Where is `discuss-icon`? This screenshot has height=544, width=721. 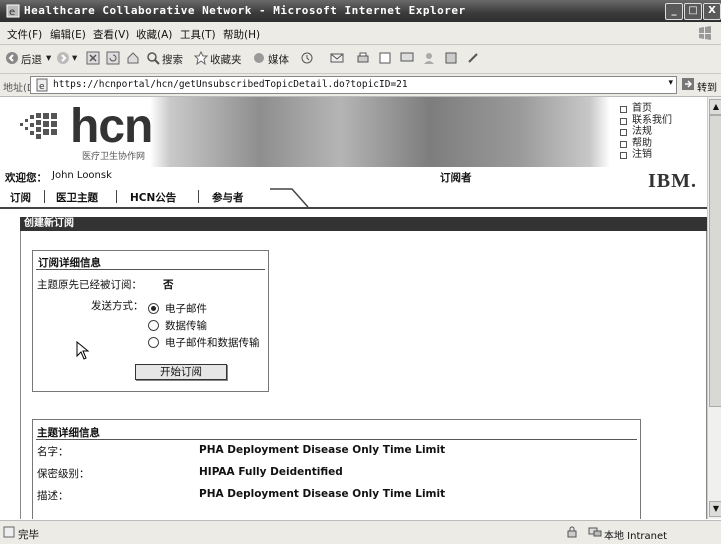 discuss-icon is located at coordinates (407, 58).